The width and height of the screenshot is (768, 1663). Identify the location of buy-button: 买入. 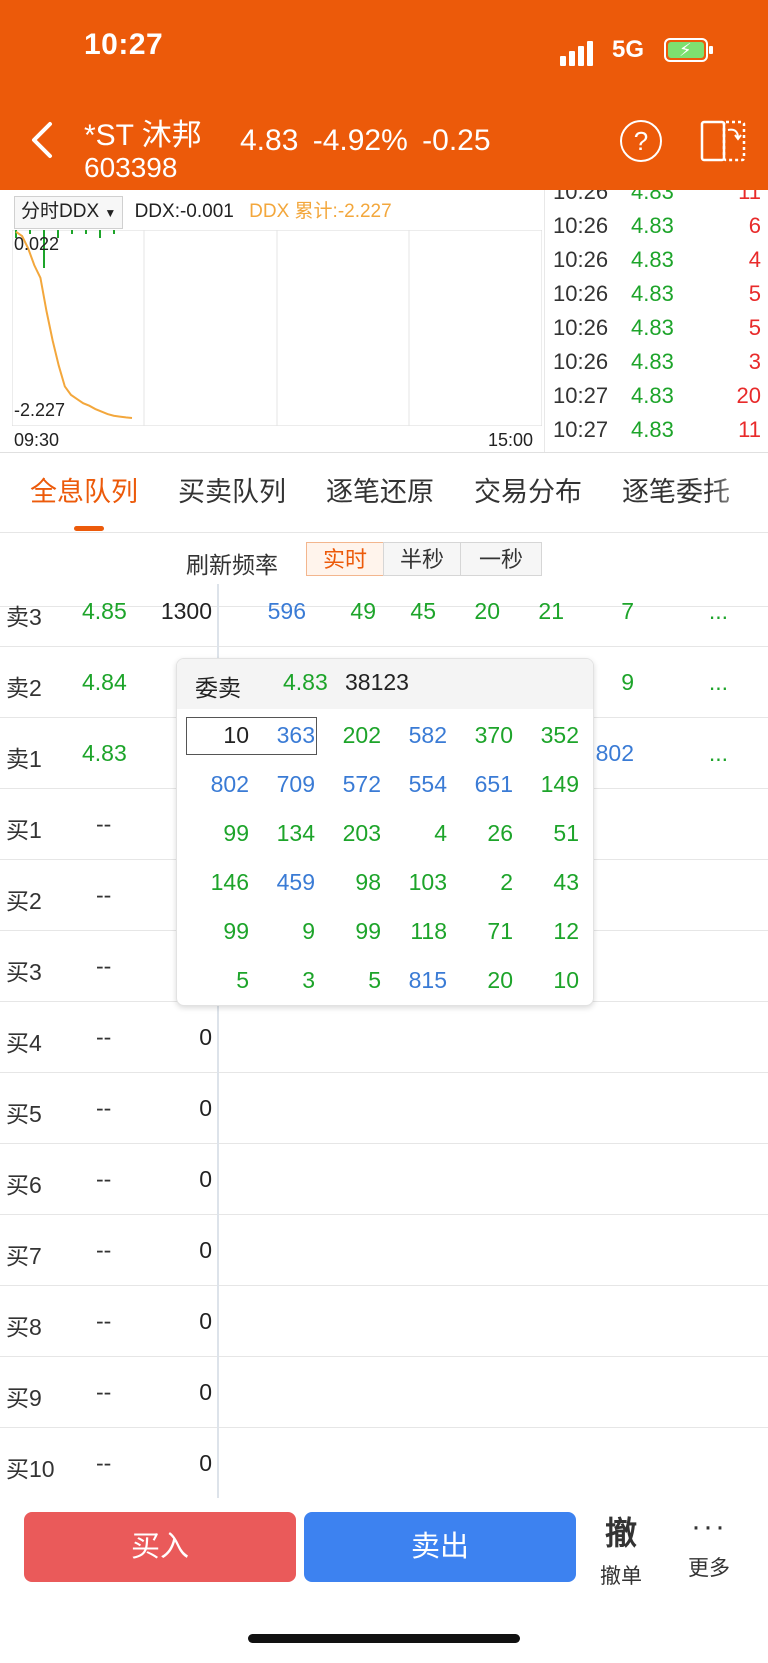
(160, 1547).